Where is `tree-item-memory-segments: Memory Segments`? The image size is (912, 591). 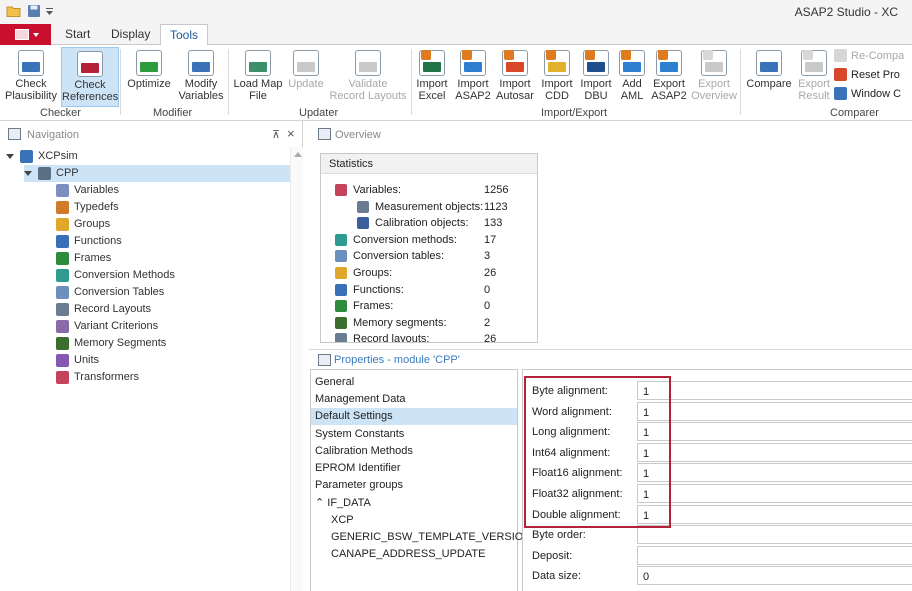 tree-item-memory-segments: Memory Segments is located at coordinates (171, 343).